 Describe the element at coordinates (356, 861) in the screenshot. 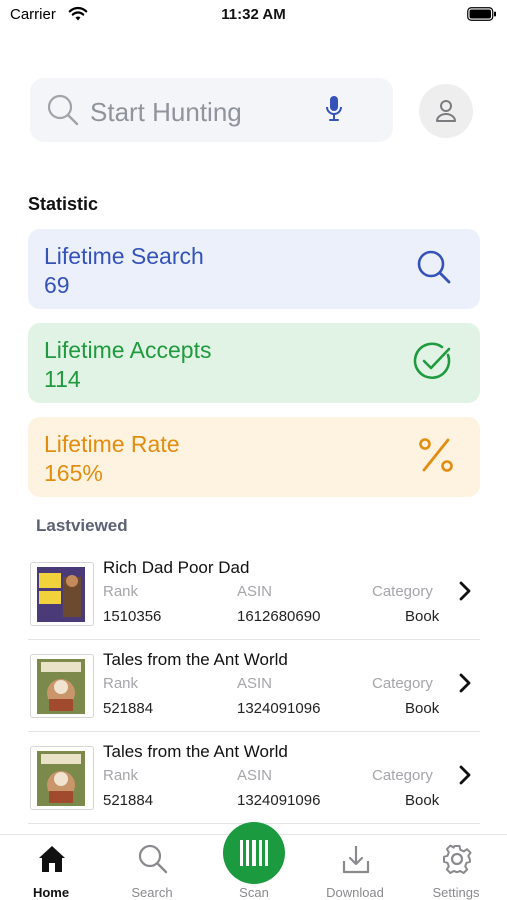

I see `download-icon` at that location.